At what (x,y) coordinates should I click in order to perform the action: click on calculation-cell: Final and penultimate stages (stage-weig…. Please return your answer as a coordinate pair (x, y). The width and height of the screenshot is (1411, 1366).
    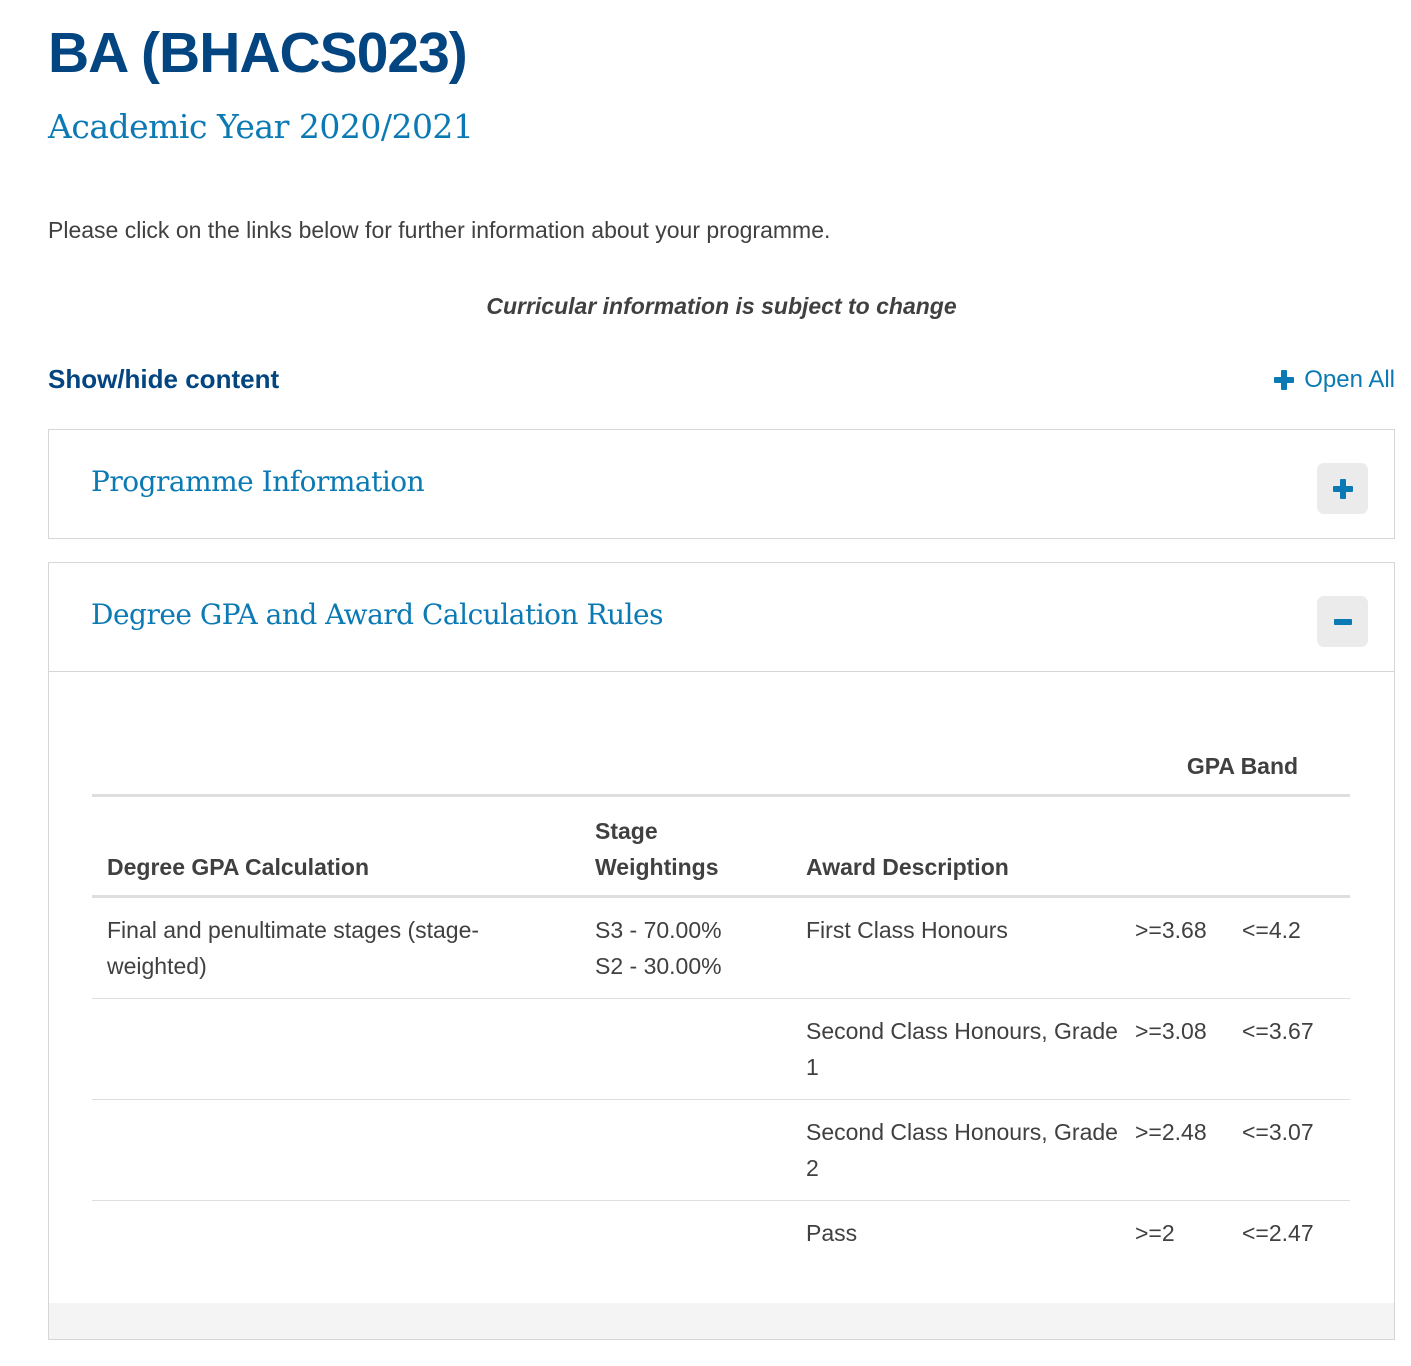
    Looking at the image, I should click on (336, 947).